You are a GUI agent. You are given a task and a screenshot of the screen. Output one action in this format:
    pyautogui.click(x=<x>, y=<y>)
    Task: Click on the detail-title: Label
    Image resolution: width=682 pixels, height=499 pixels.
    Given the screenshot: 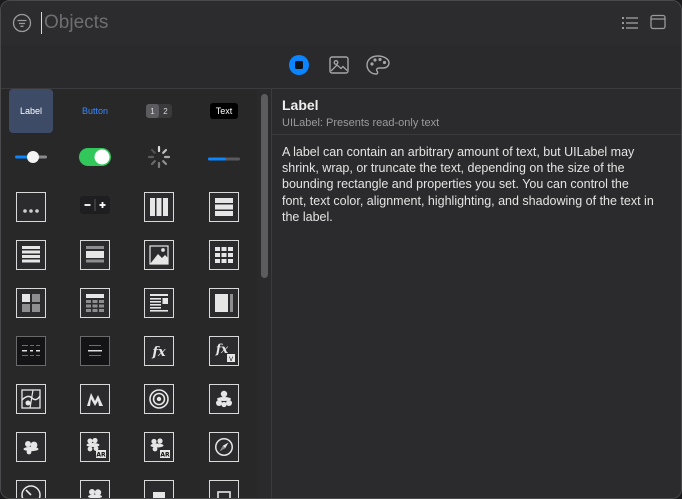 What is the action you would take?
    pyautogui.click(x=300, y=105)
    